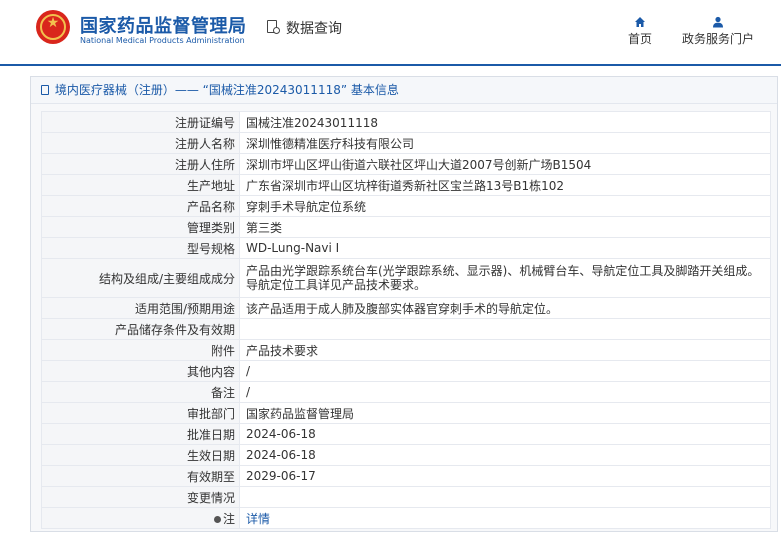 This screenshot has height=542, width=781. What do you see at coordinates (228, 518) in the screenshot?
I see `note-label: 注` at bounding box center [228, 518].